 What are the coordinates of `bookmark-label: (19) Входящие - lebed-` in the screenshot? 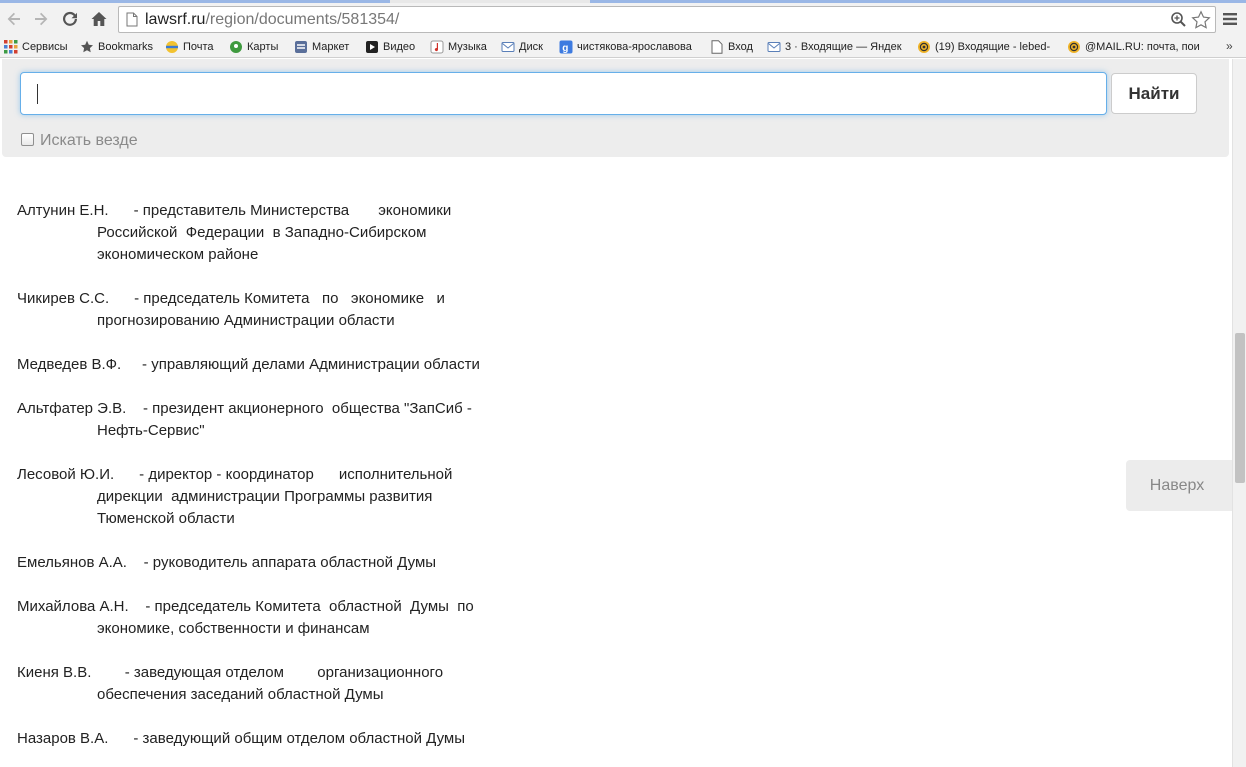 It's located at (993, 47).